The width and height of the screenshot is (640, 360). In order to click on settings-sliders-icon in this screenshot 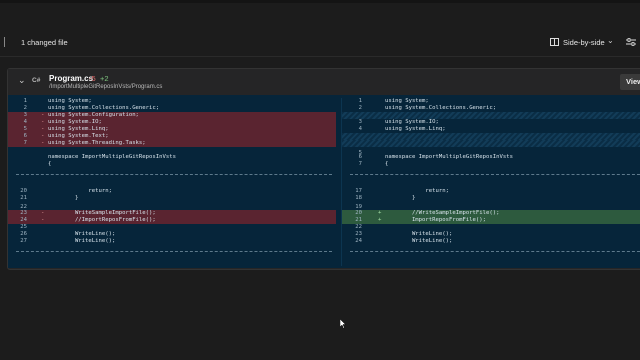, I will do `click(631, 42)`.